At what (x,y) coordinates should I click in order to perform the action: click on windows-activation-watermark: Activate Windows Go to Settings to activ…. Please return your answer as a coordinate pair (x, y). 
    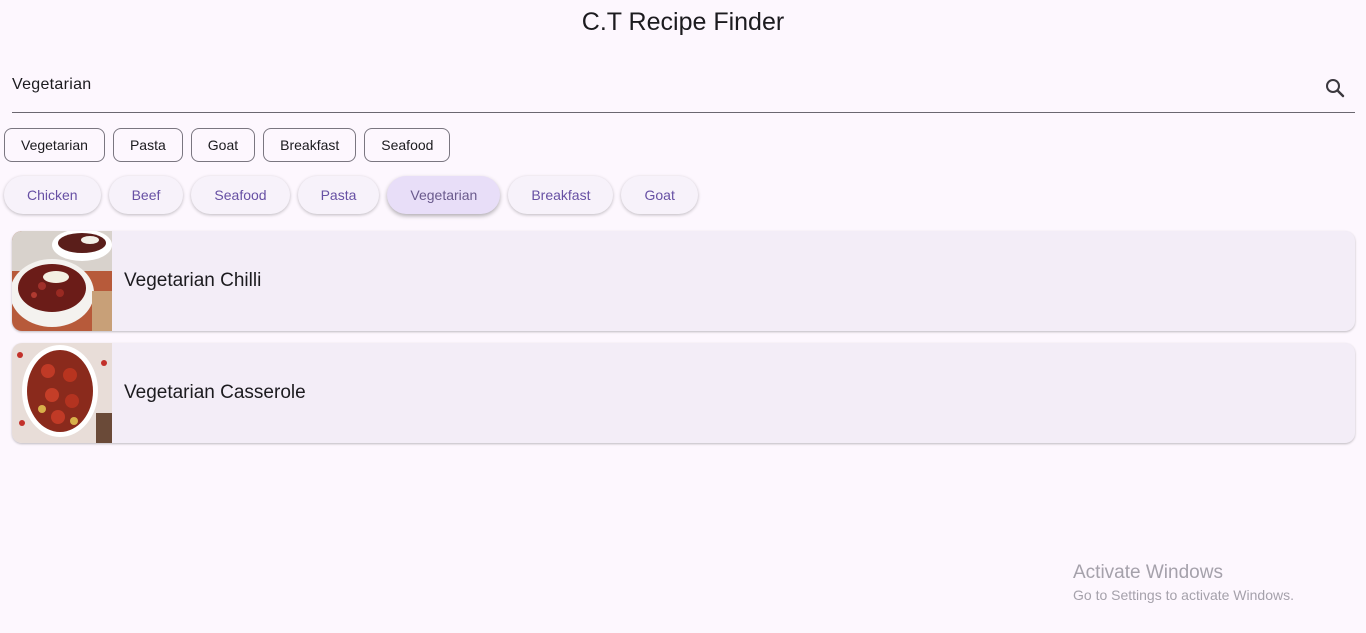
    Looking at the image, I should click on (1183, 582).